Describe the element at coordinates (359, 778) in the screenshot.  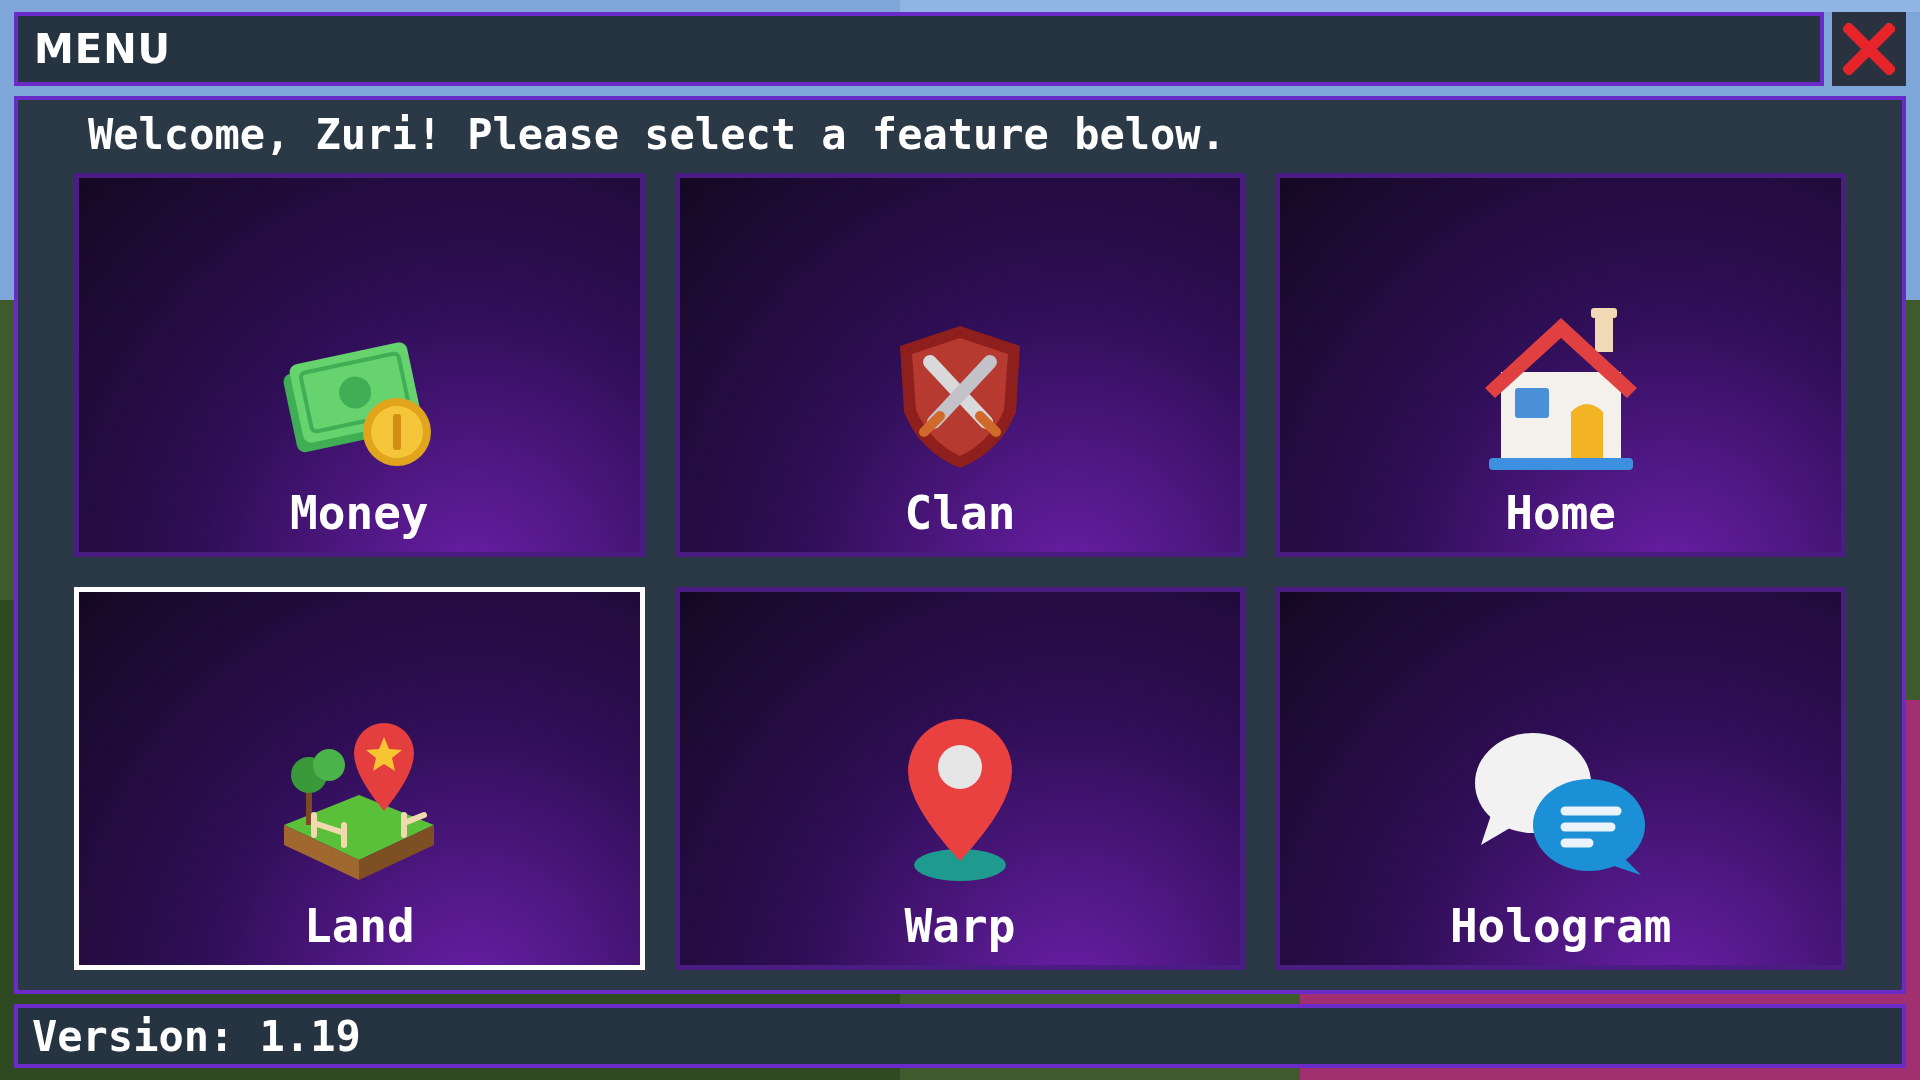
I see `feature-tile: Land` at that location.